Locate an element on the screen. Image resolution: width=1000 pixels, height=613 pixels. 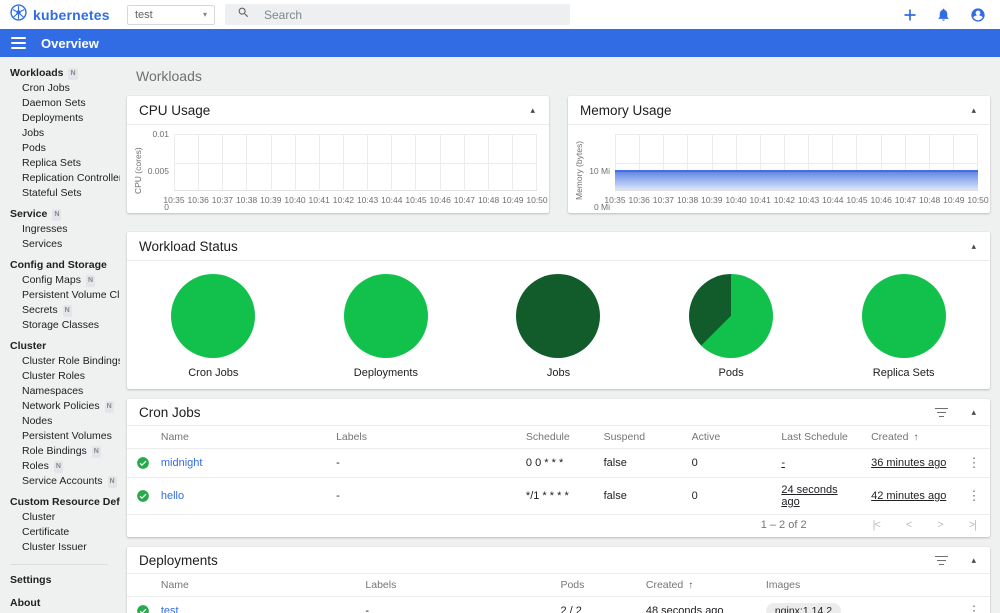
y-axis-label: CPU (cores) is located at coordinates (138, 170).